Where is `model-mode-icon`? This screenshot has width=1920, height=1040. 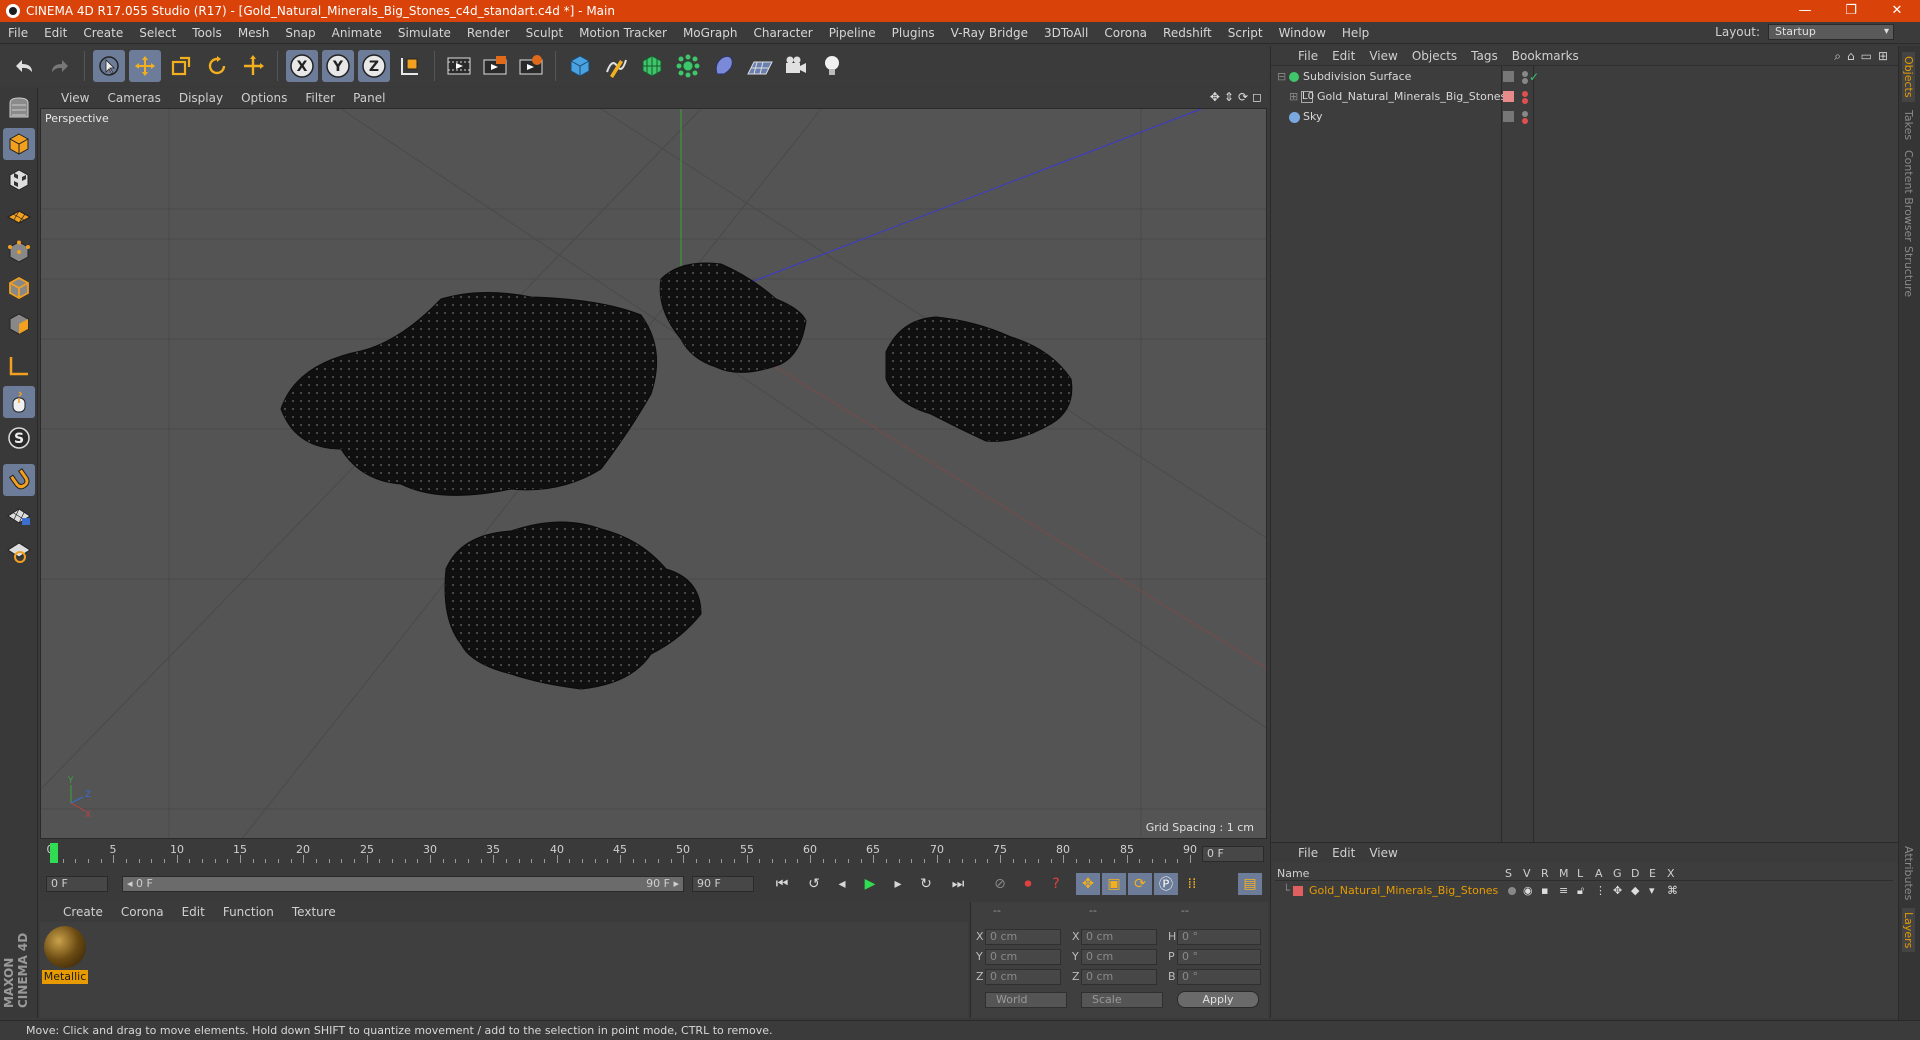 model-mode-icon is located at coordinates (19, 144).